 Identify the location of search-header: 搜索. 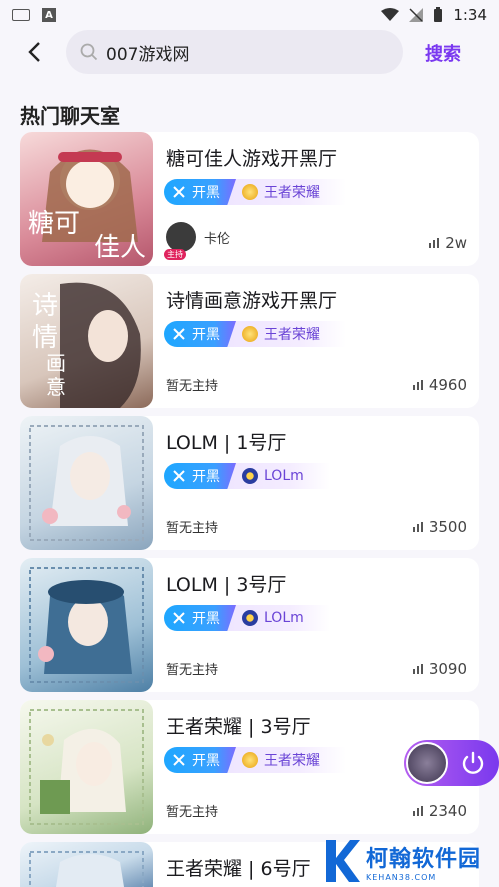
(249, 52).